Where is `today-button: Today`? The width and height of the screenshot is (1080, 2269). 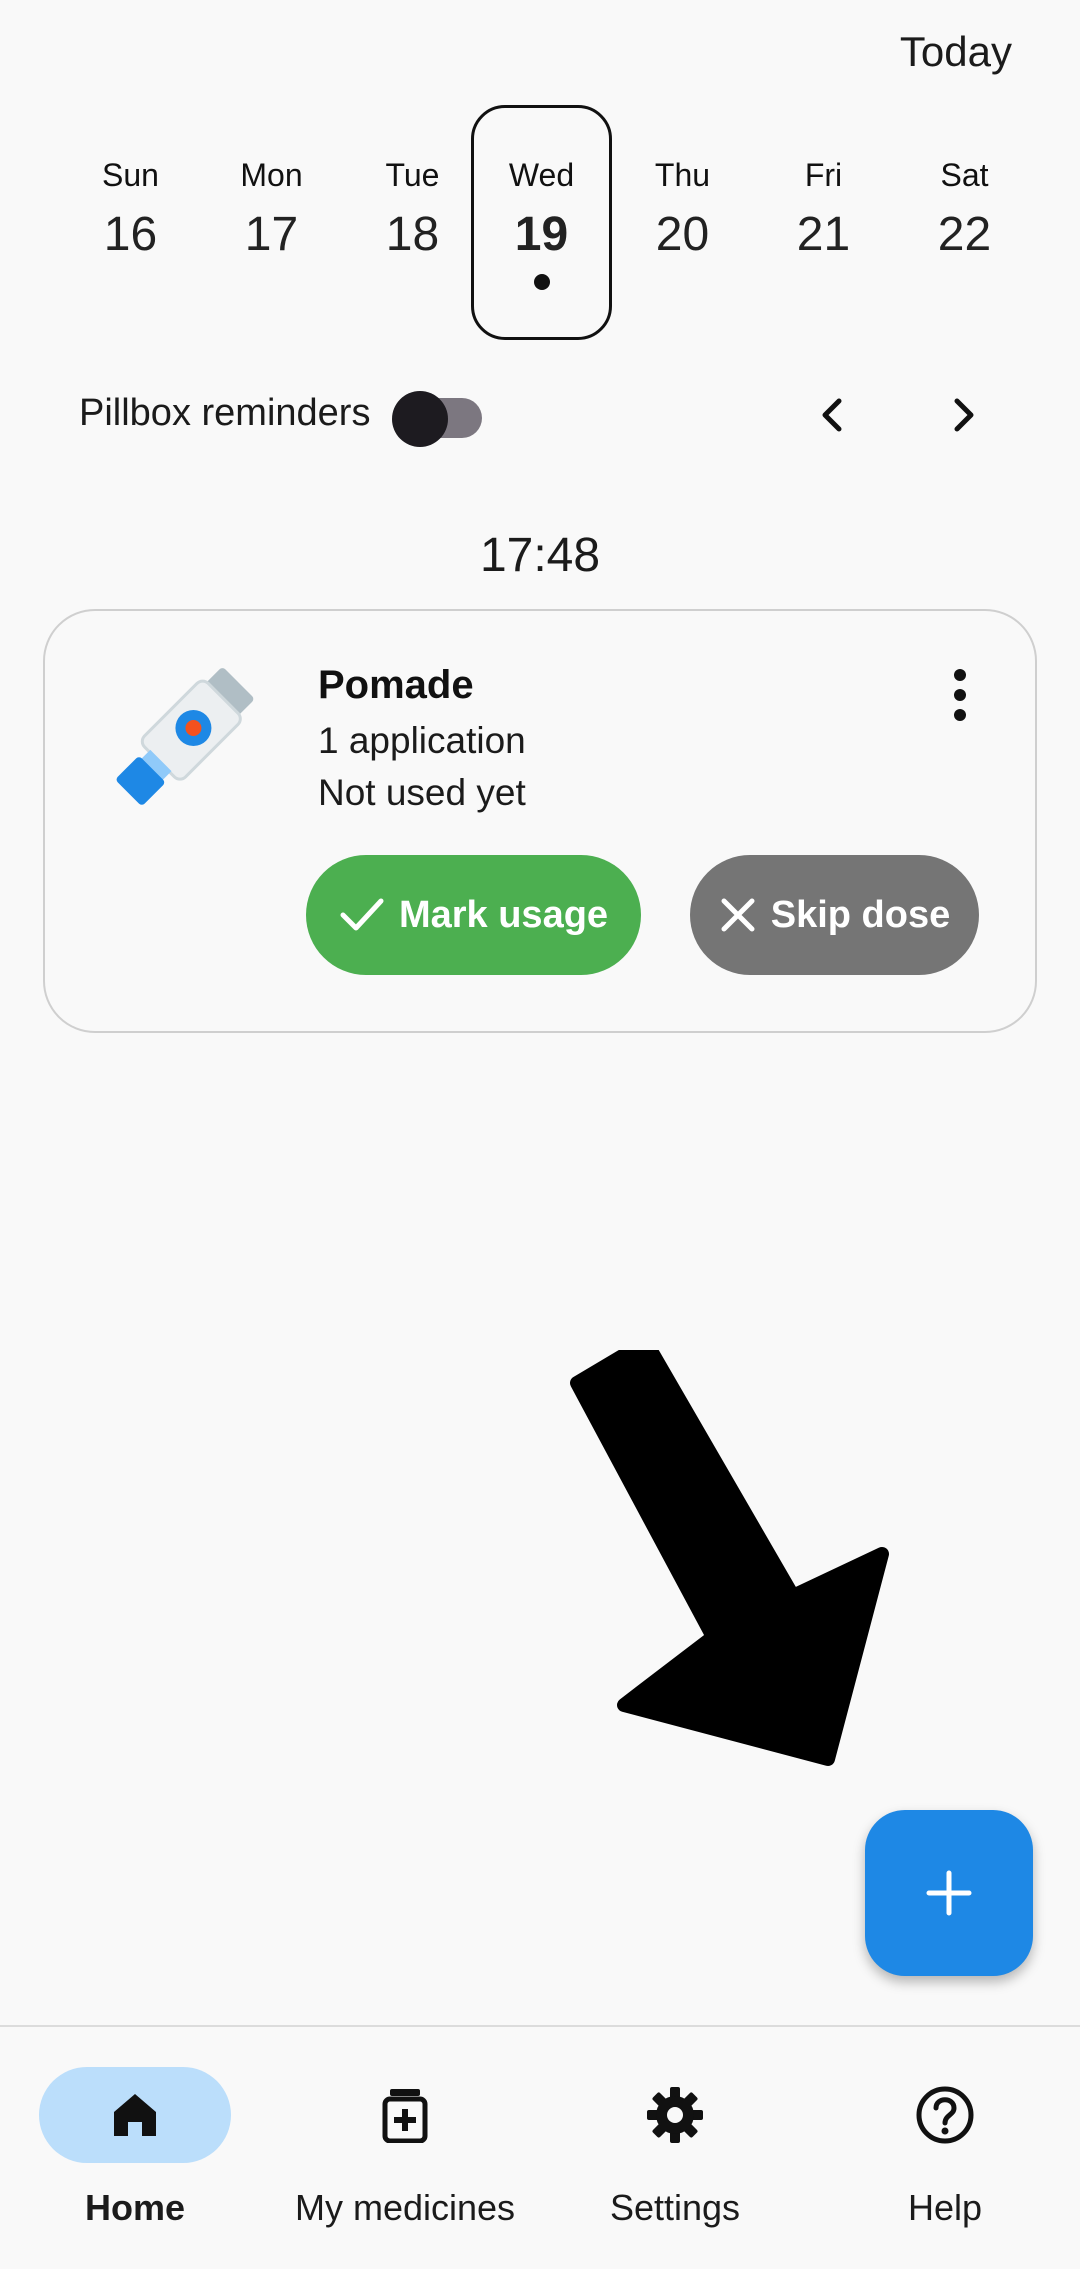 today-button: Today is located at coordinates (956, 52).